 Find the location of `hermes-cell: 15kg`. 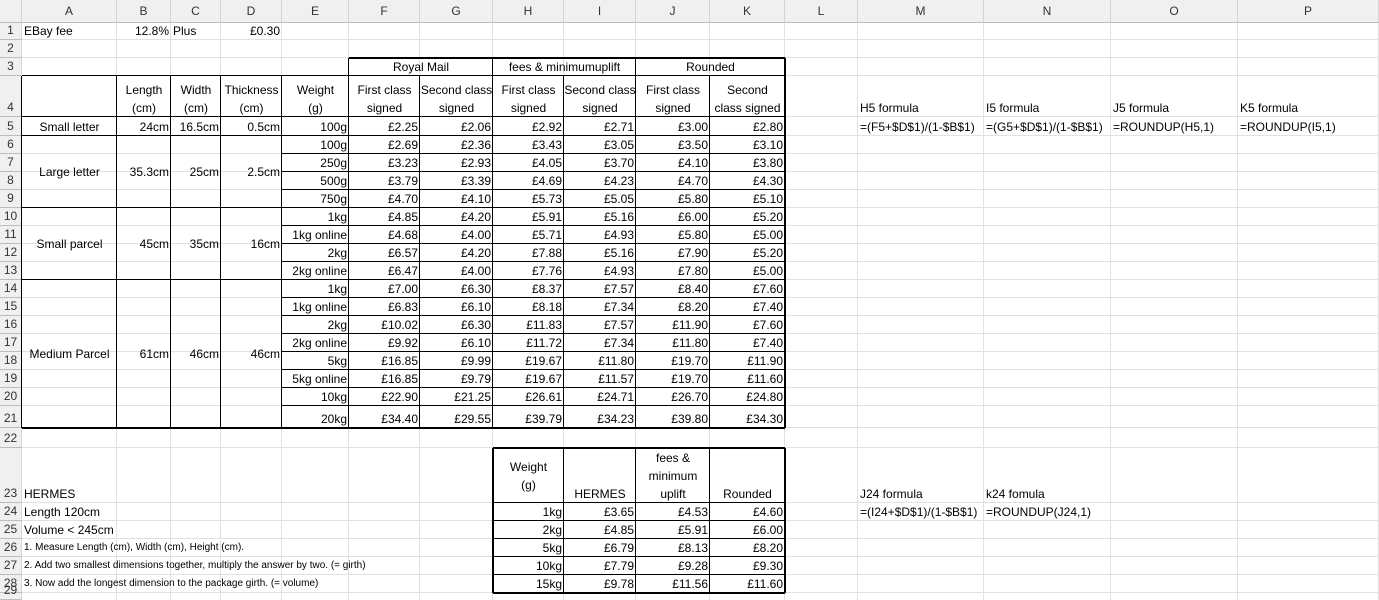

hermes-cell: 15kg is located at coordinates (528, 584).